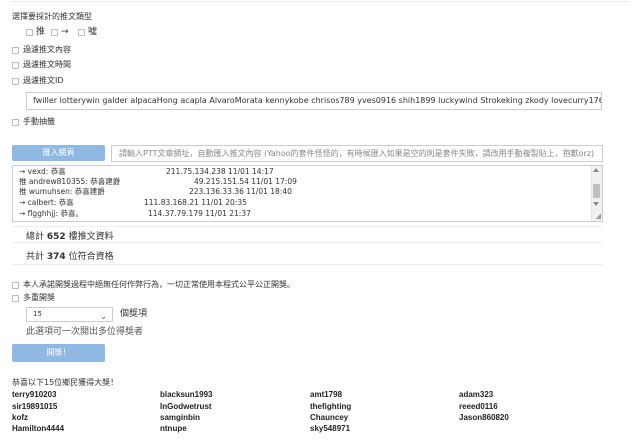 The height and width of the screenshot is (441, 640). What do you see at coordinates (15, 122) in the screenshot?
I see `manual-draw-checkbox` at bounding box center [15, 122].